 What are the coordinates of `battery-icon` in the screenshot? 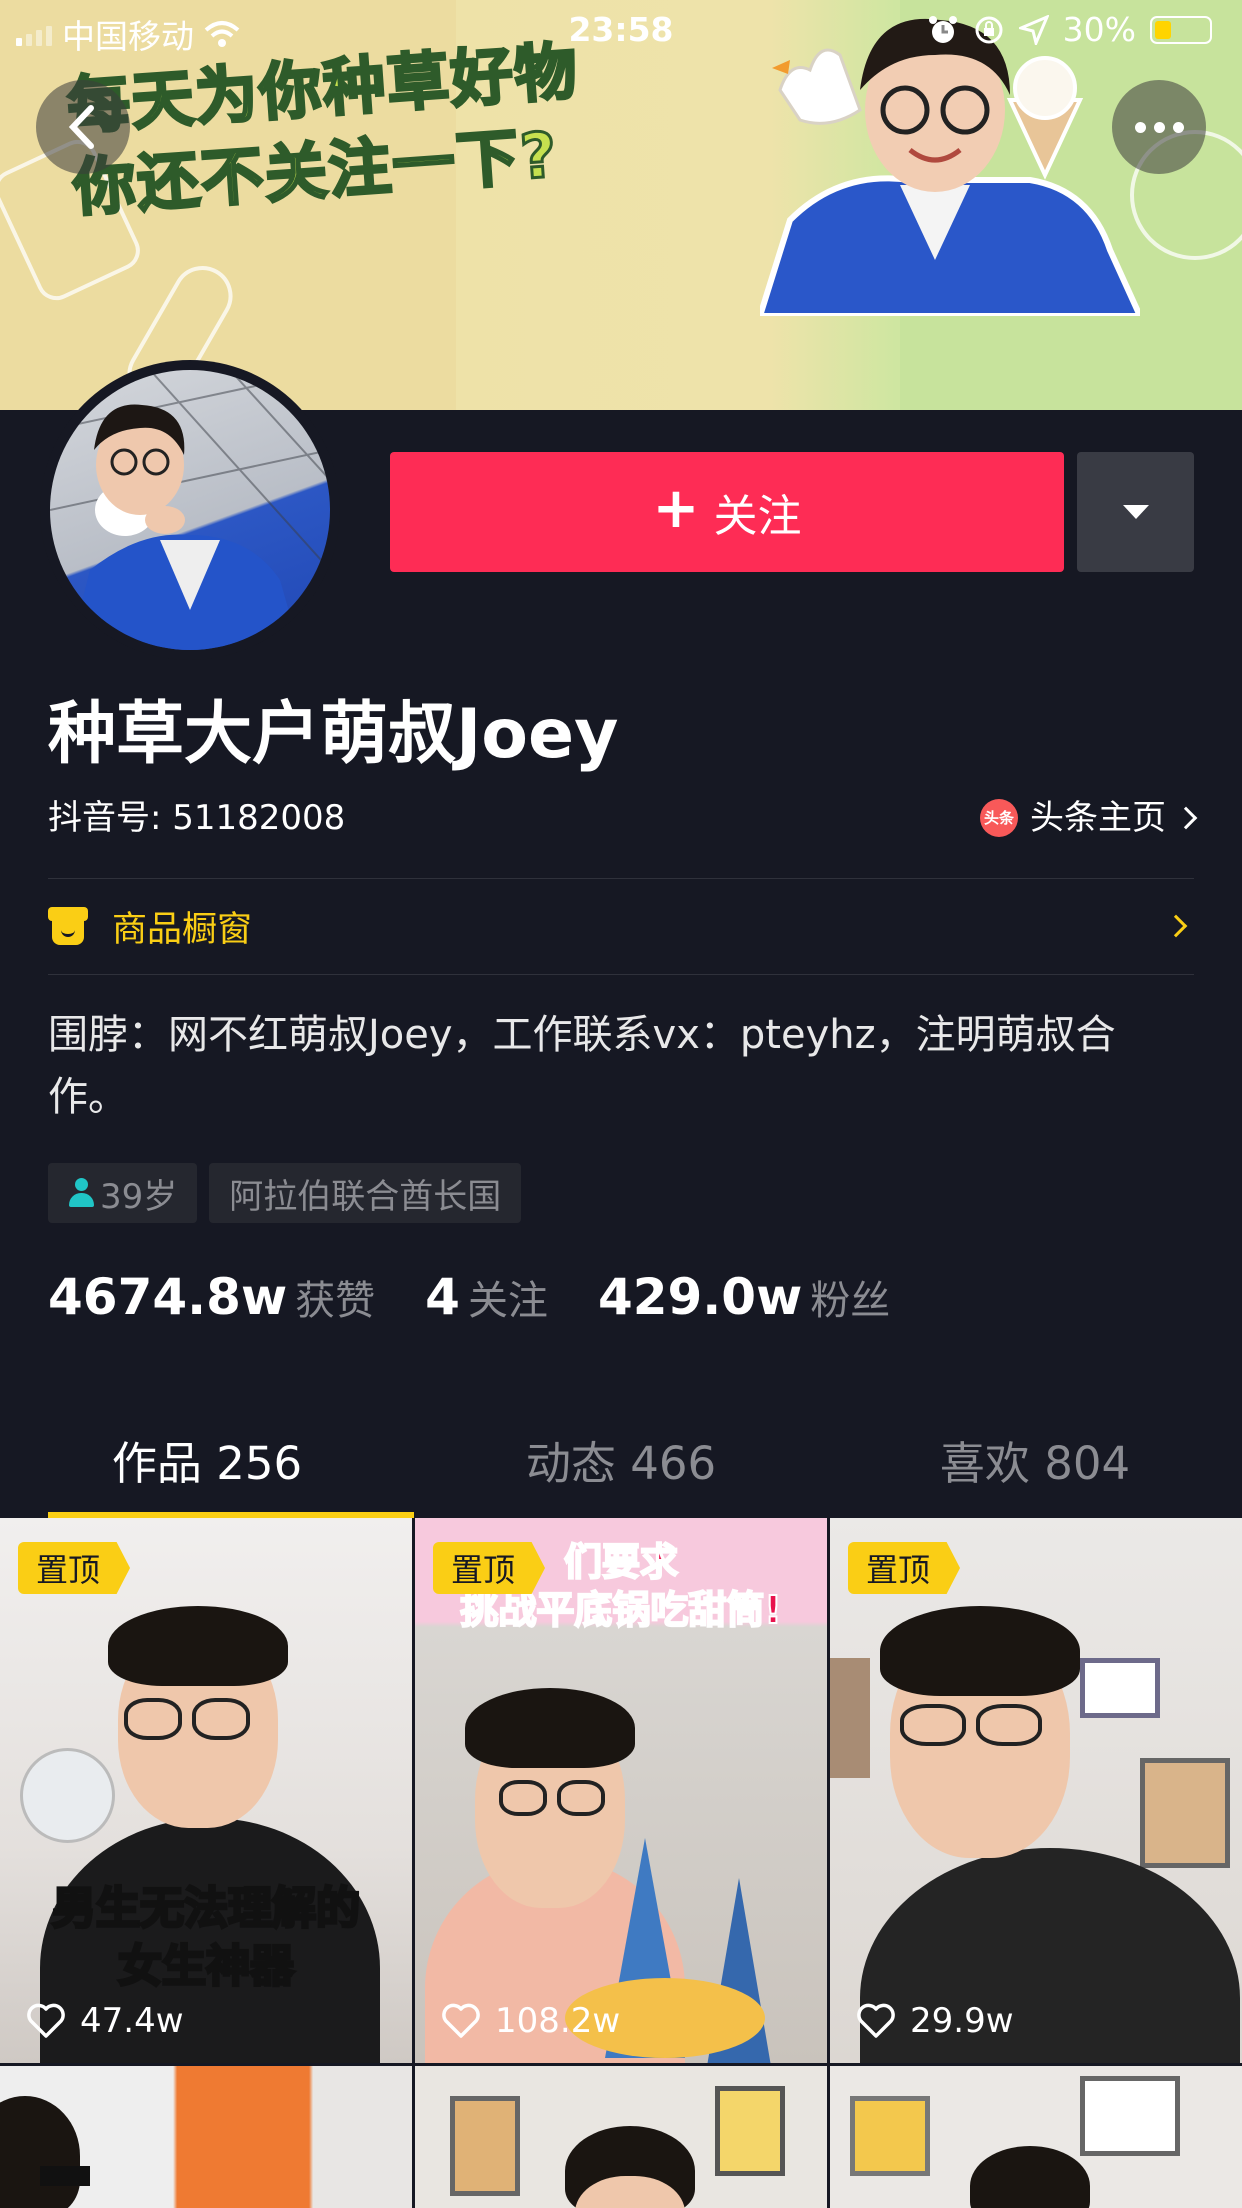 It's located at (1181, 29).